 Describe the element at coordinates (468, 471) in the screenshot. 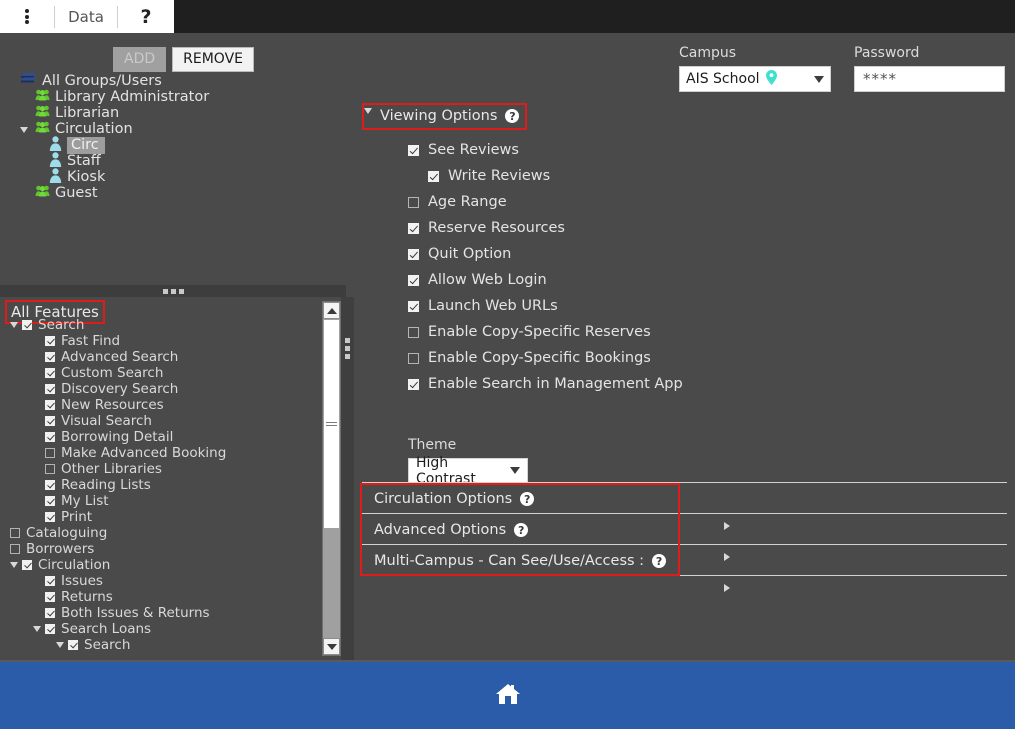

I see `theme-select: High Contrast` at that location.